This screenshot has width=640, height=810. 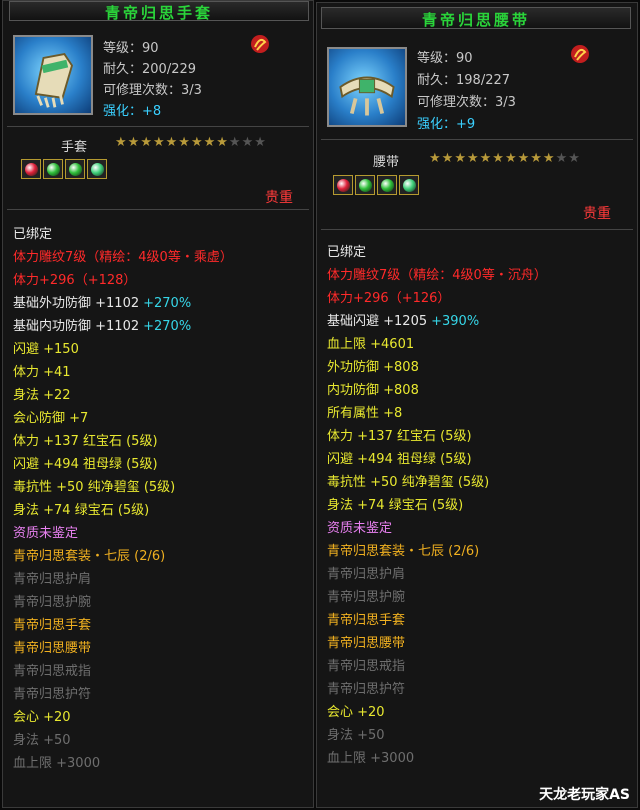 I want to click on attribute-row: 会心 +20, so click(x=123, y=717).